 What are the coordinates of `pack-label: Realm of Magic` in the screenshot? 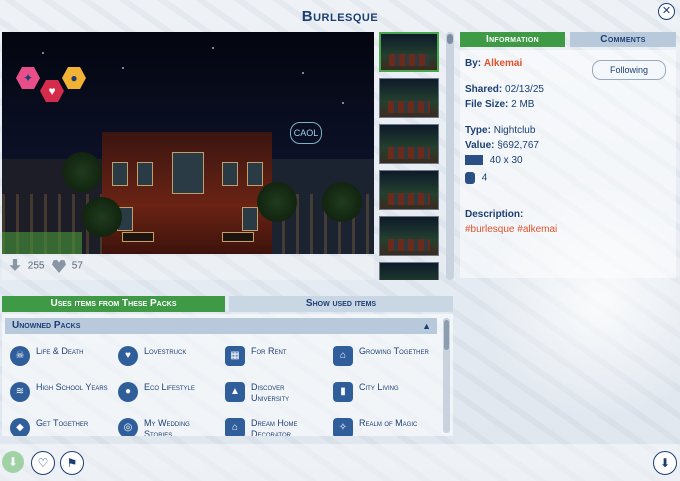 It's located at (388, 423).